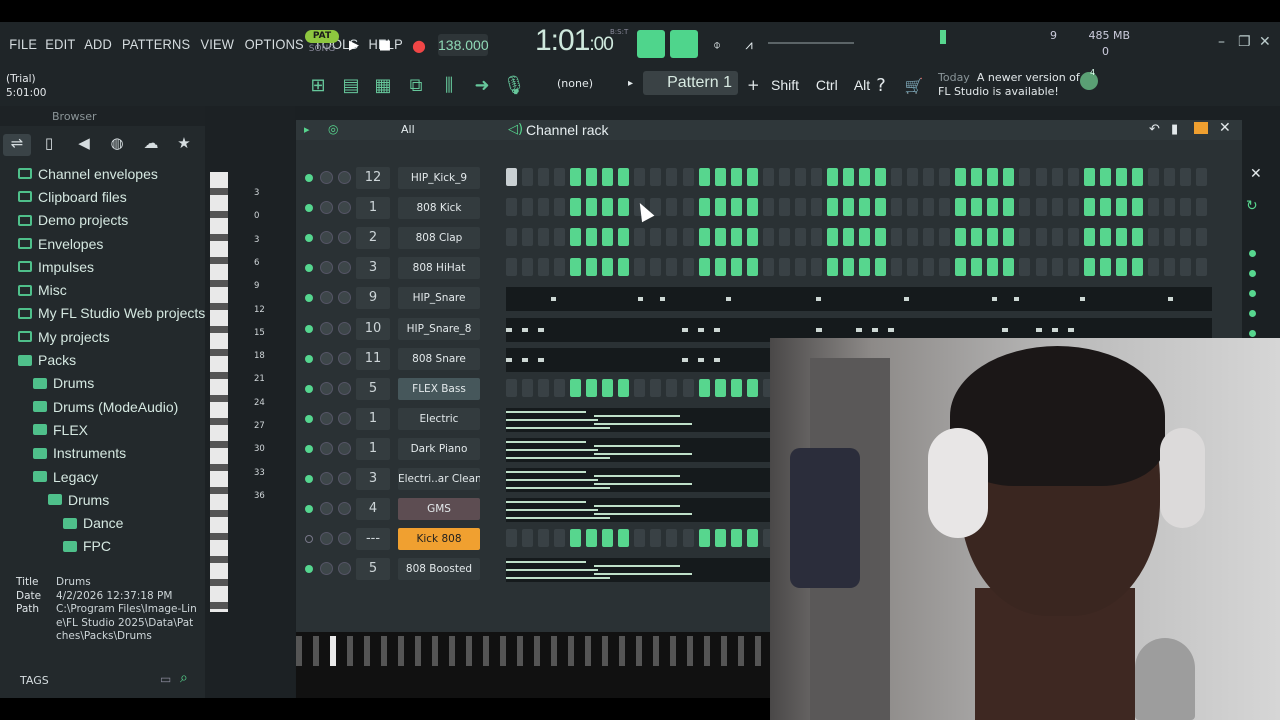  Describe the element at coordinates (373, 569) in the screenshot. I see `mixer-track-number: 5` at that location.